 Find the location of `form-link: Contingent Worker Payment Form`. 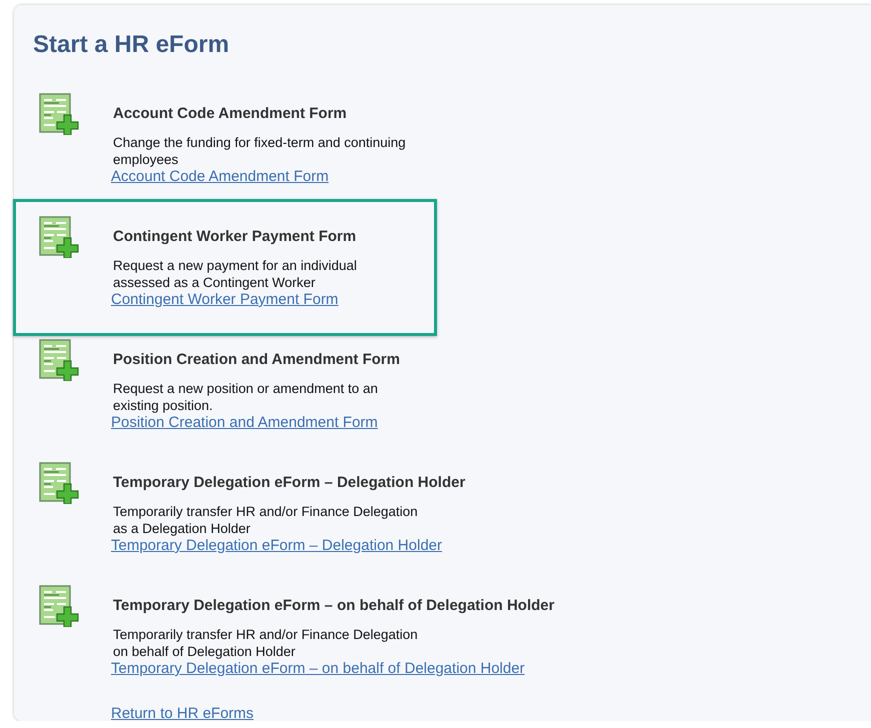

form-link: Contingent Worker Payment Form is located at coordinates (224, 300).